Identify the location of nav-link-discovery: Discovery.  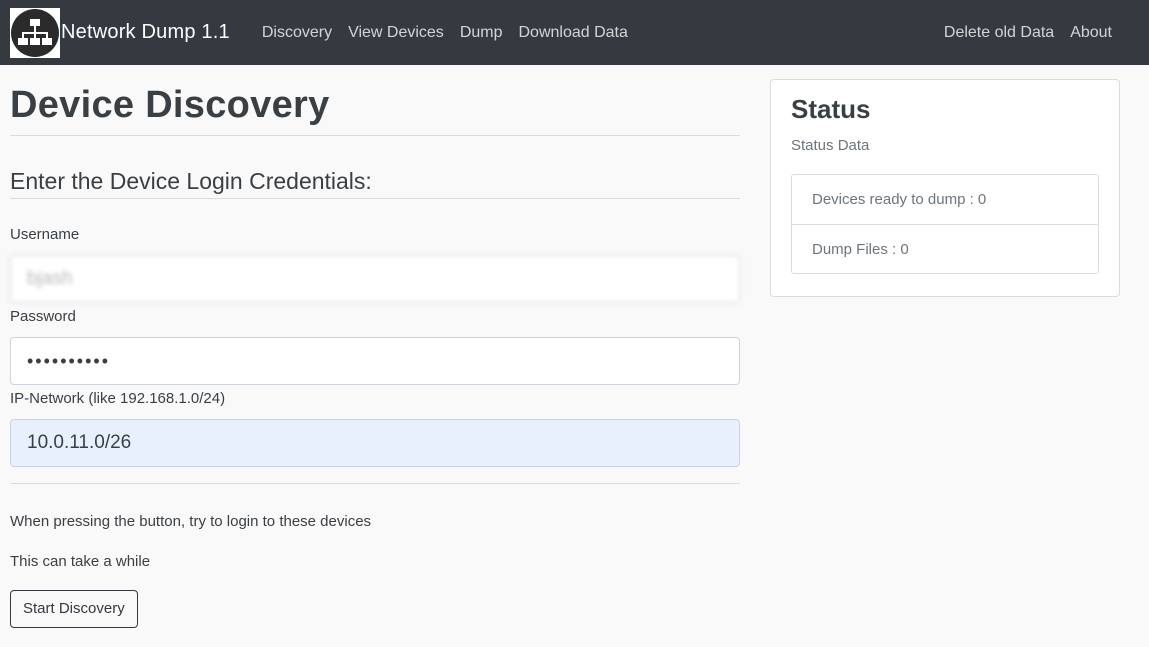
(297, 33).